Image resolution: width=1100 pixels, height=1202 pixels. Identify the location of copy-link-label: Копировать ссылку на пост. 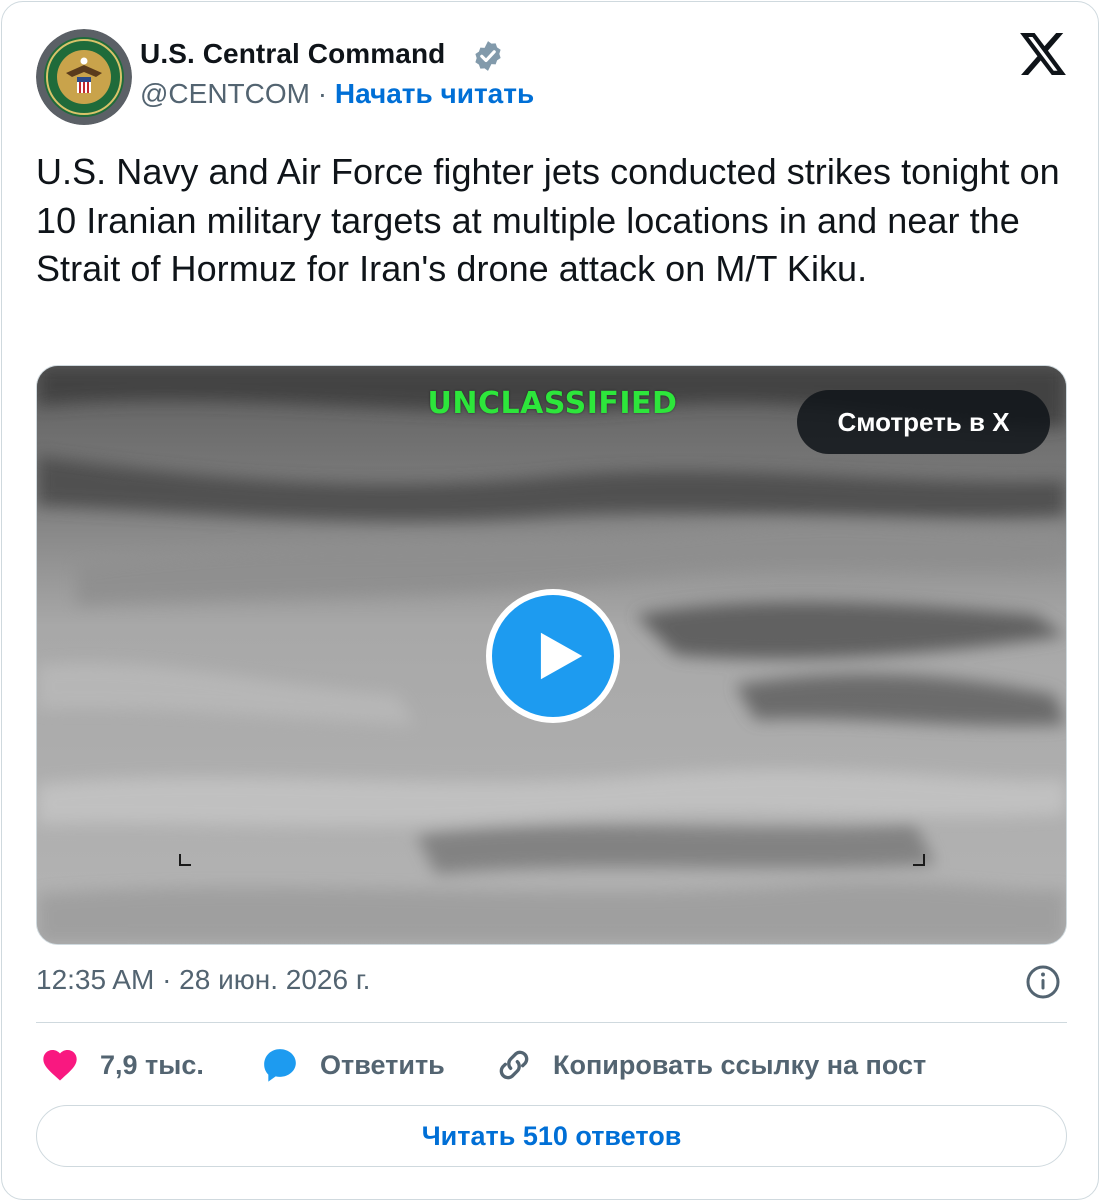
(740, 1064).